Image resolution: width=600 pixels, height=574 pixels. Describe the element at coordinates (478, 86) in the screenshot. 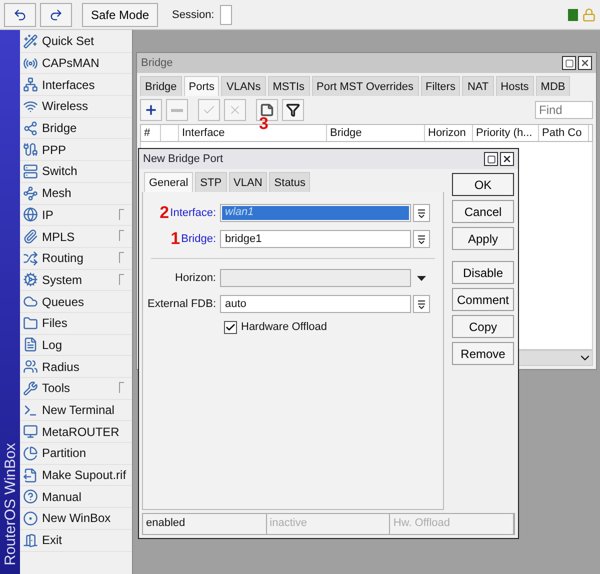

I see `tab: NAT` at that location.